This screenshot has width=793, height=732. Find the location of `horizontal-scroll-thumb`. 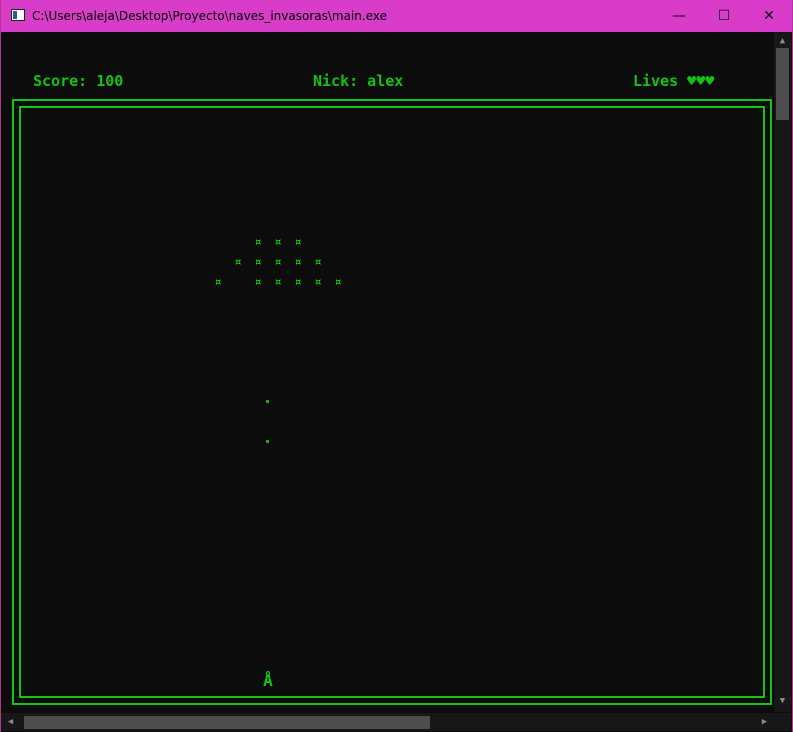

horizontal-scroll-thumb is located at coordinates (227, 722).